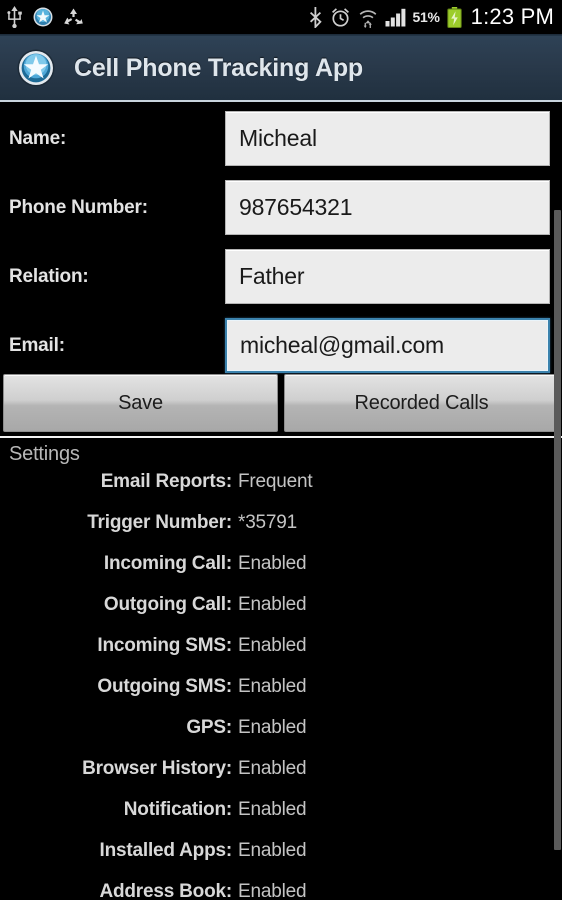 The image size is (562, 900). What do you see at coordinates (177, 809) in the screenshot?
I see `settings-row-label: Notification:` at bounding box center [177, 809].